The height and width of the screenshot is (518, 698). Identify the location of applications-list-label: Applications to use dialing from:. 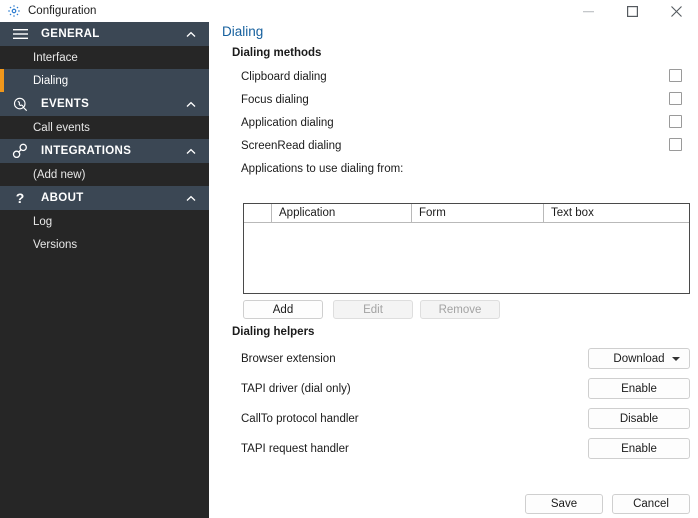
(322, 169).